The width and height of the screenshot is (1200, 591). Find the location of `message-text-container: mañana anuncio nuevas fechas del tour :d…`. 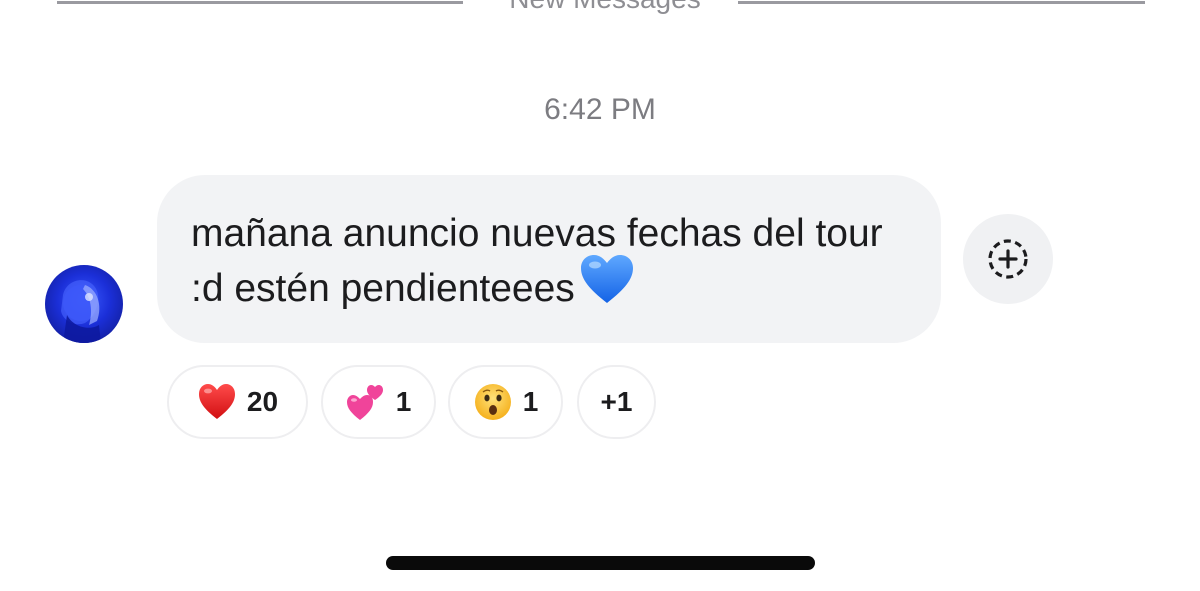

message-text-container: mañana anuncio nuevas fechas del tour :d… is located at coordinates (556, 263).